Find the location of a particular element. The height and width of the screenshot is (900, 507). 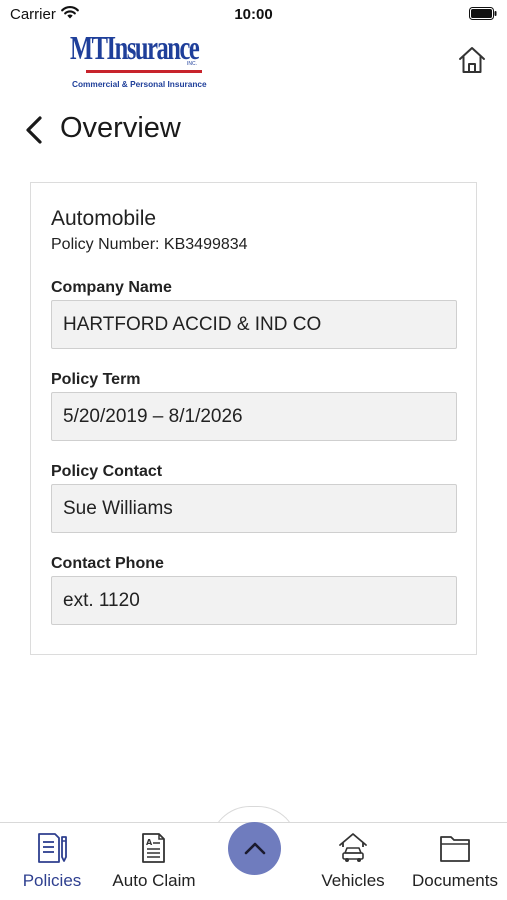

company-name-field: HARTFORD ACCID & IND CO is located at coordinates (254, 324).